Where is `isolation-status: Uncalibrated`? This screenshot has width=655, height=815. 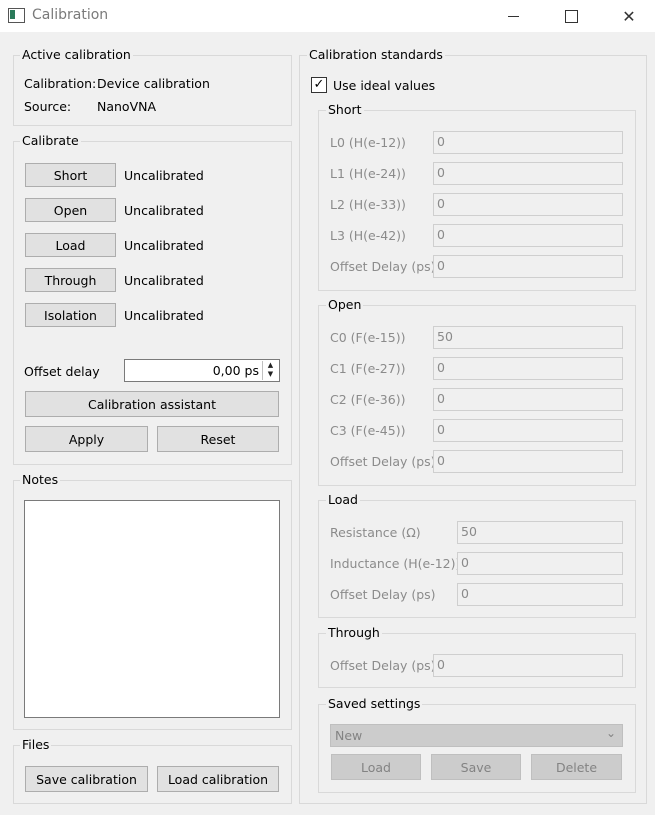 isolation-status: Uncalibrated is located at coordinates (164, 315).